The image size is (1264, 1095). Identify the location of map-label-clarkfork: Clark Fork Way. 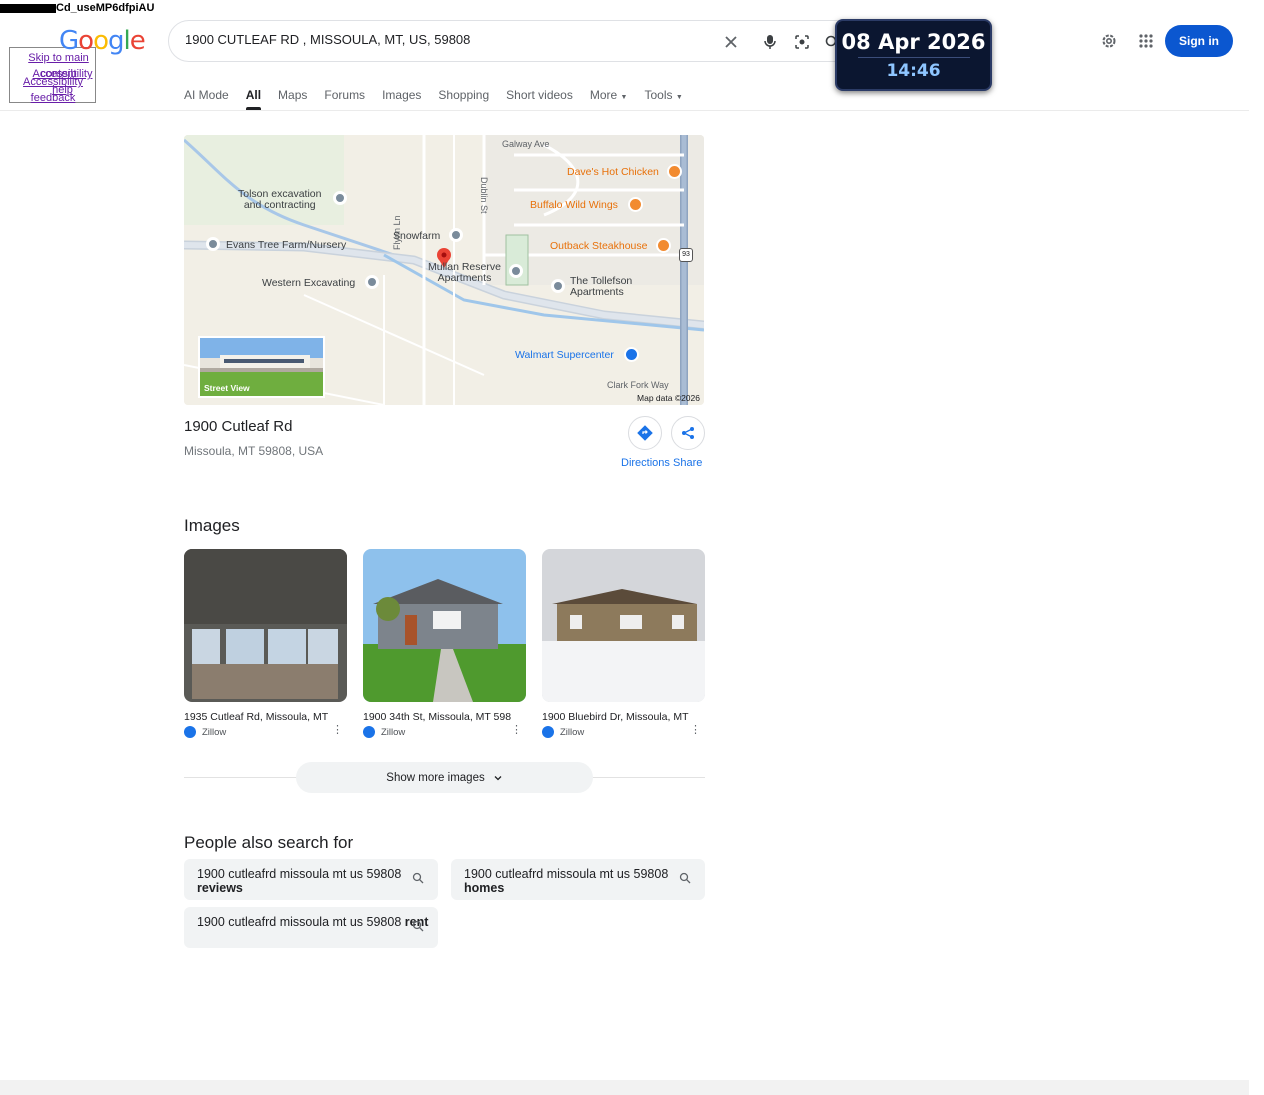
(638, 385).